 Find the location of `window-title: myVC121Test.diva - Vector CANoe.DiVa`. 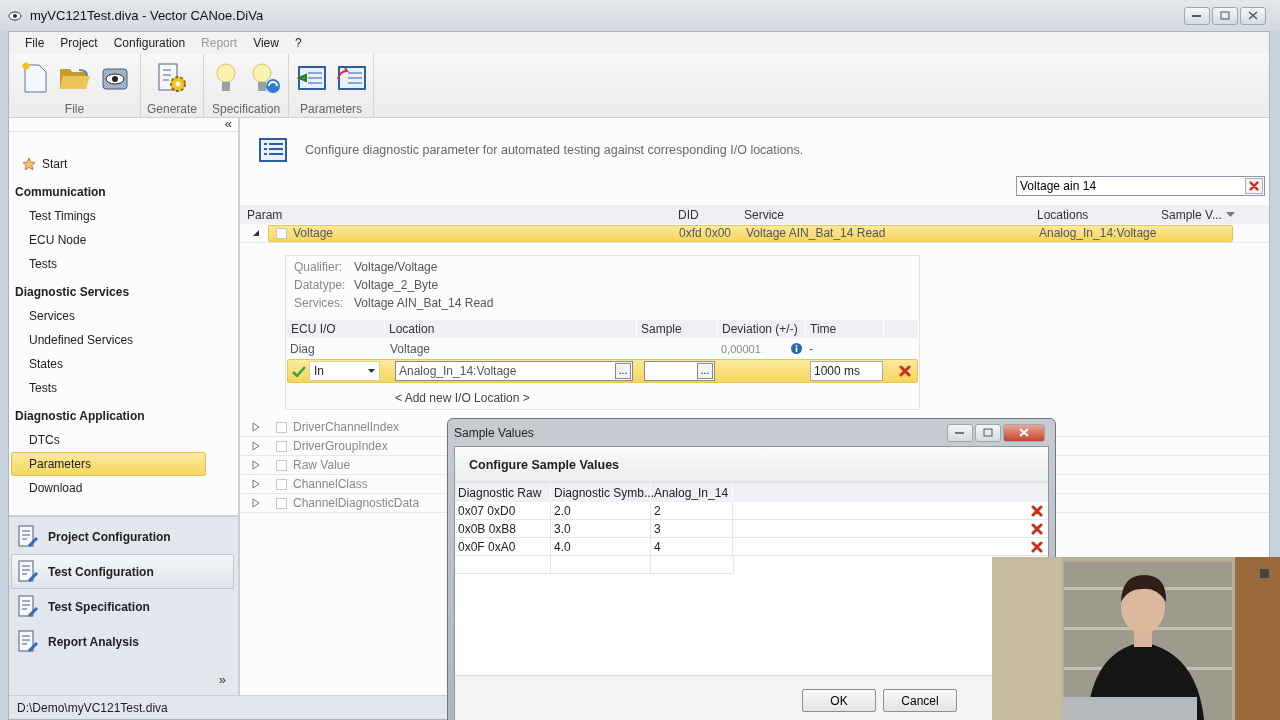

window-title: myVC121Test.diva - Vector CANoe.DiVa is located at coordinates (147, 15).